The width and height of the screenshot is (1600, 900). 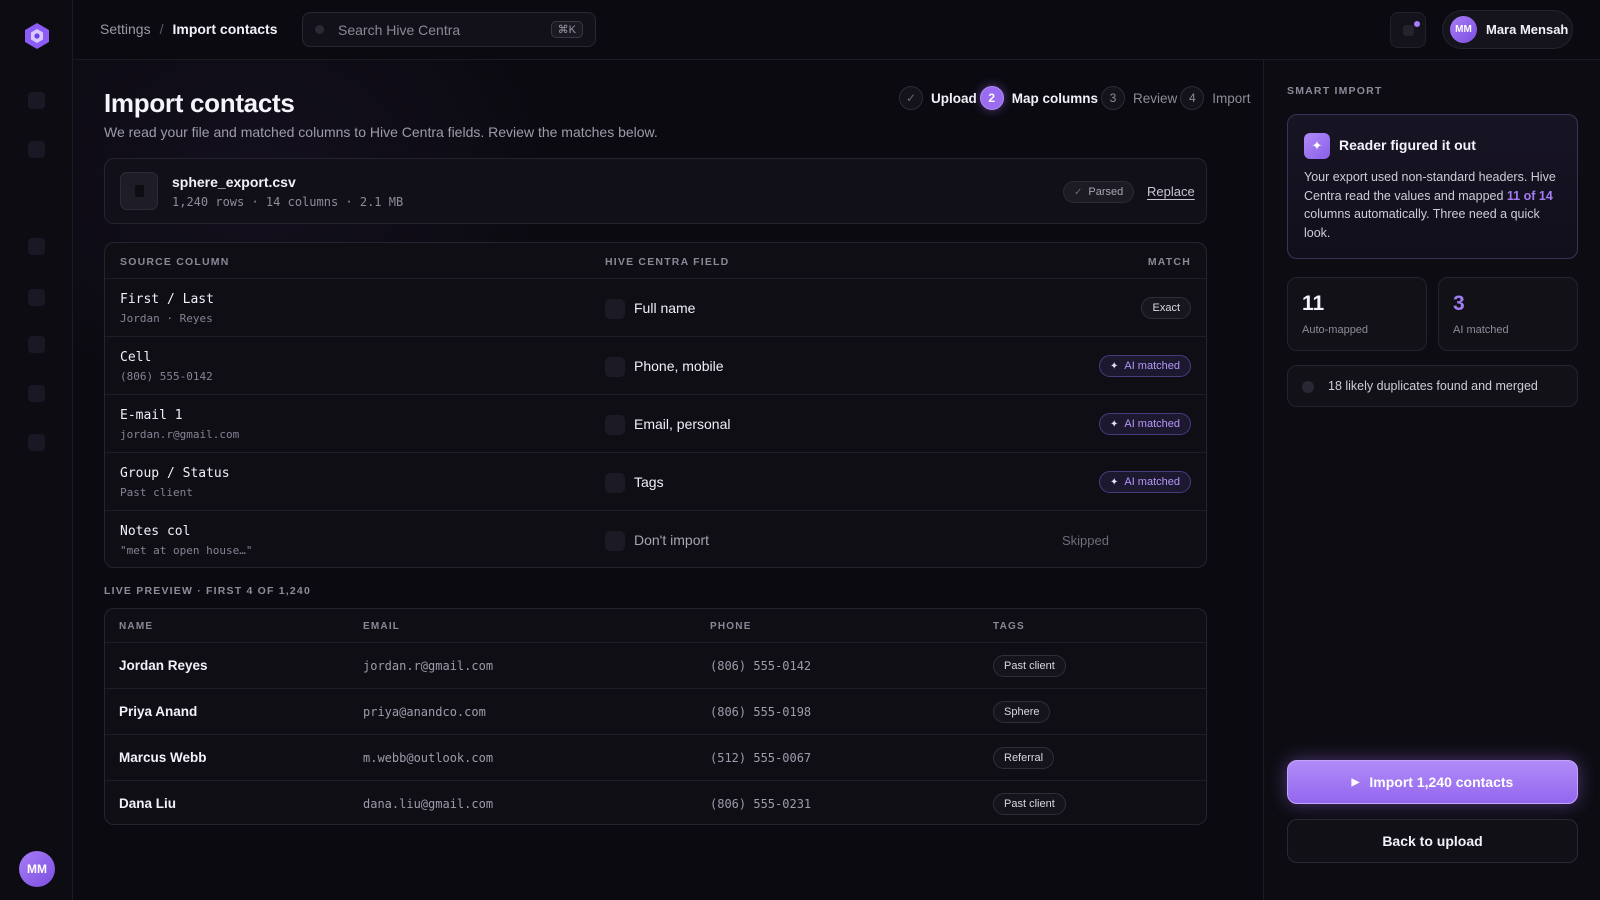 What do you see at coordinates (36, 297) in the screenshot?
I see `calendar-icon` at bounding box center [36, 297].